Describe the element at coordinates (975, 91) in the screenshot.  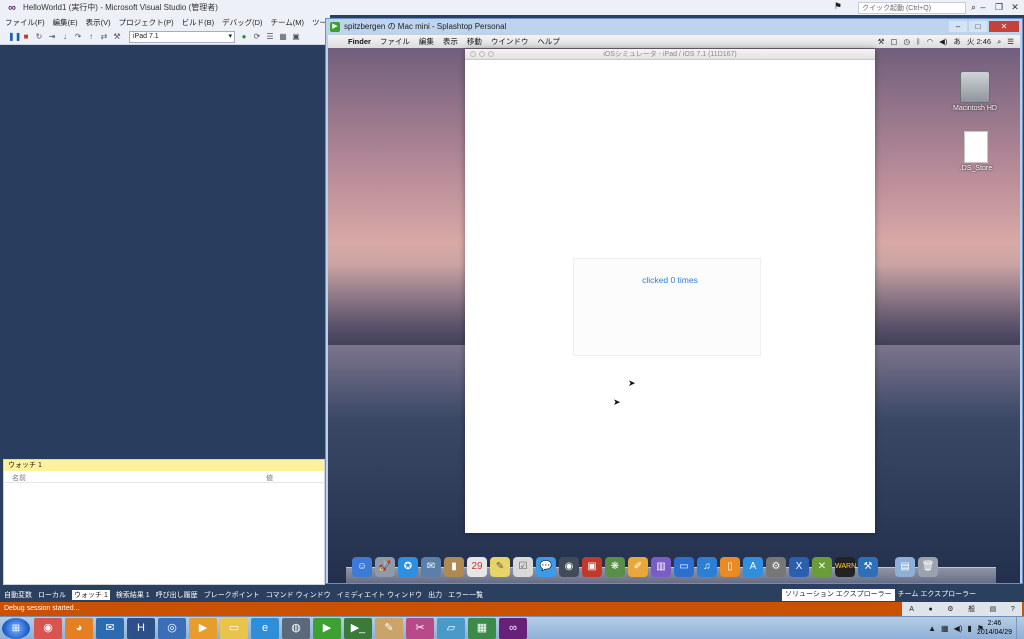
I see `macintosh-hd-icon: Macintosh HD` at that location.